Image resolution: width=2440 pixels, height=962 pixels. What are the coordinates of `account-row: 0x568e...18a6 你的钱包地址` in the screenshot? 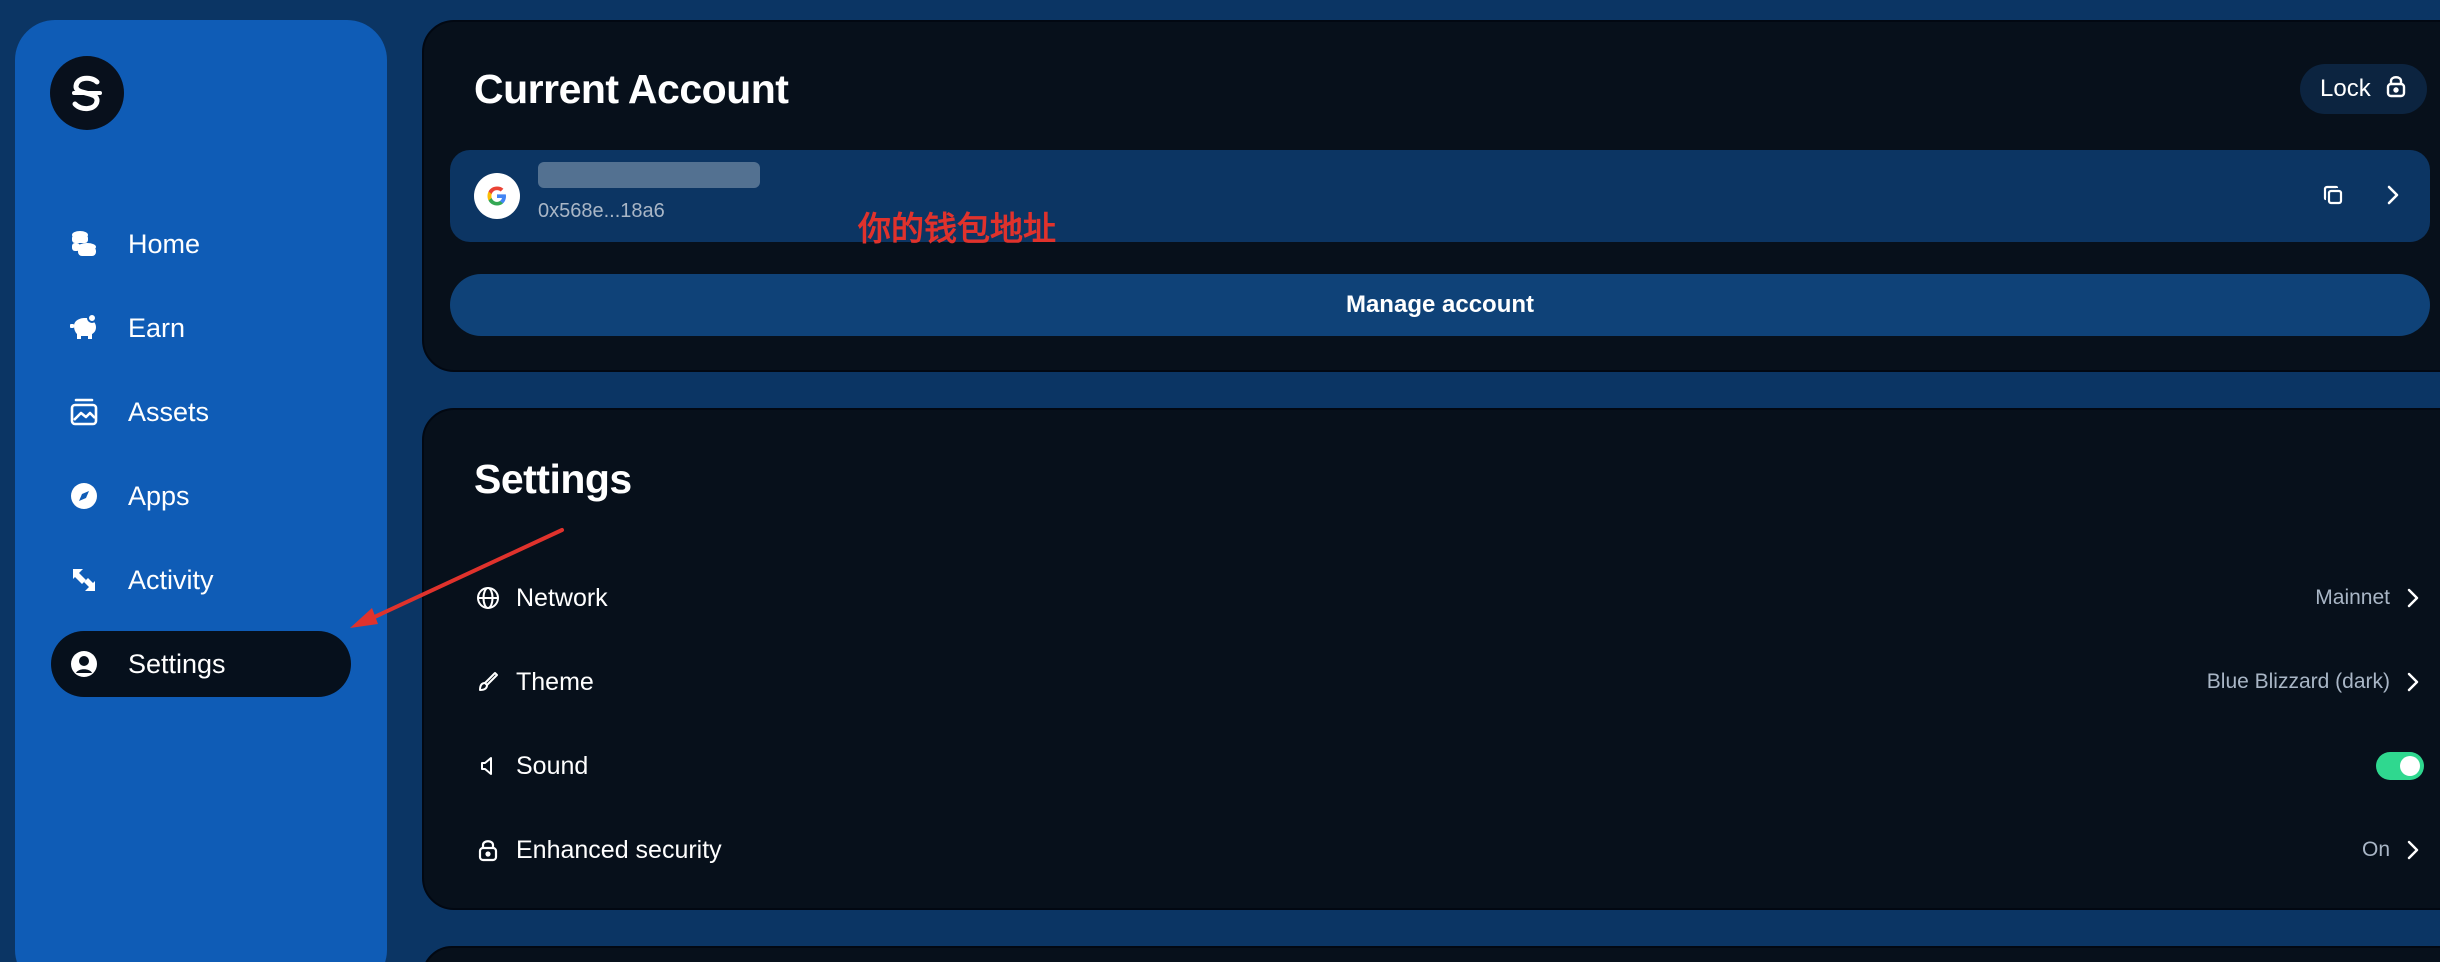 It's located at (1440, 199).